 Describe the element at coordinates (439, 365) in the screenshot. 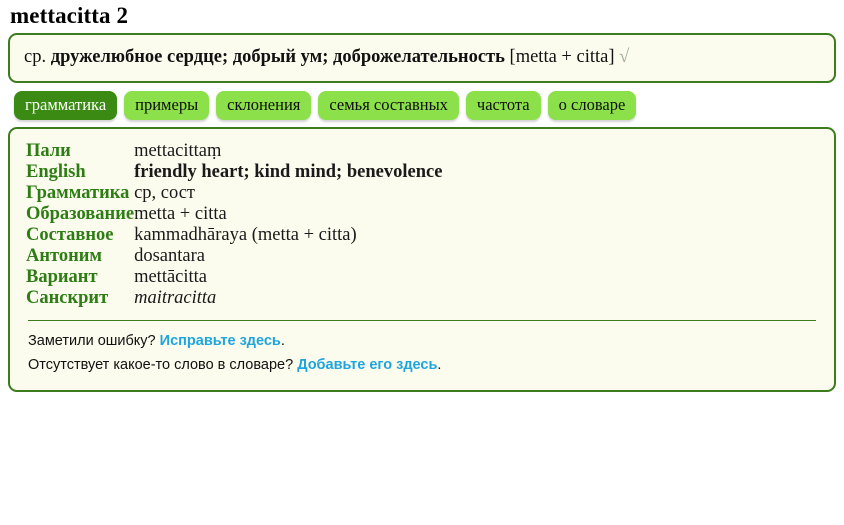

I see `footer-missing-period: .` at that location.